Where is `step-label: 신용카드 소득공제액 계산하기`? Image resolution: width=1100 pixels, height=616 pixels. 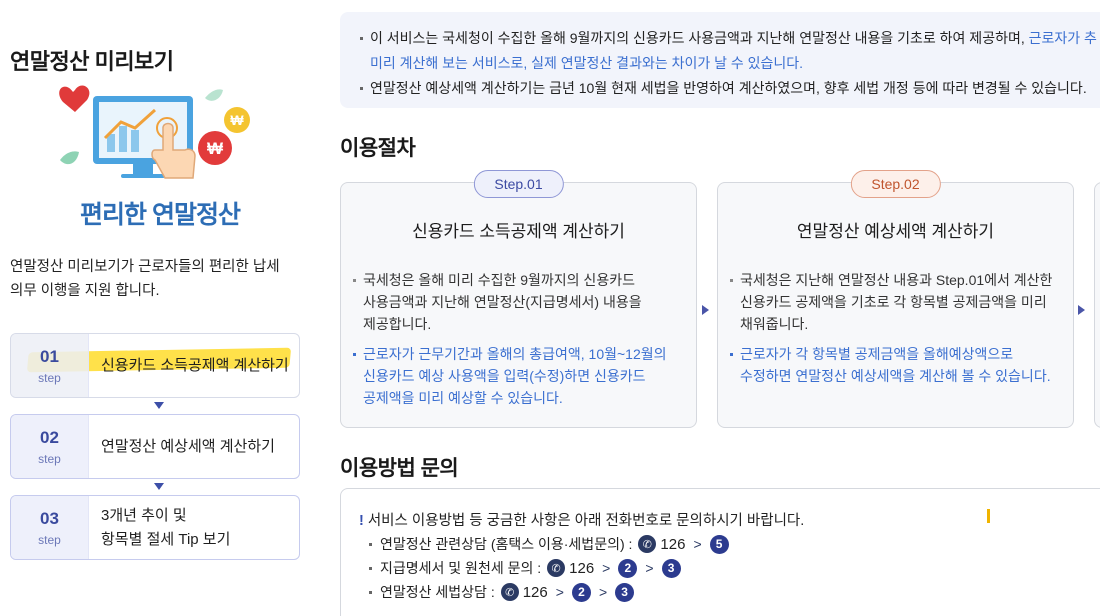
step-label: 신용카드 소득공제액 계산하기 is located at coordinates (195, 365).